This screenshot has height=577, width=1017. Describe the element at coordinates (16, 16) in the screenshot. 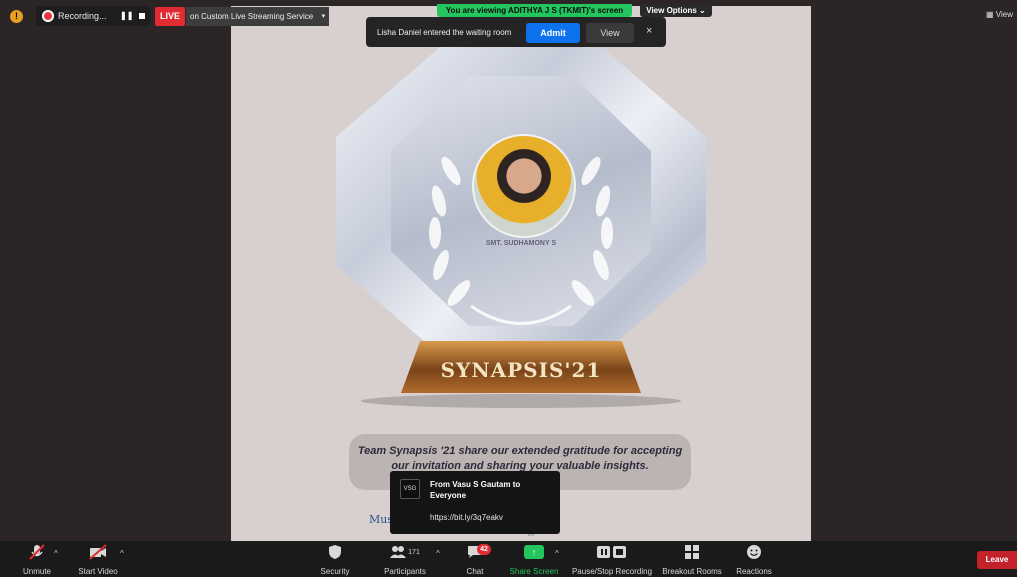

I see `meeting-info-shield-icon: !` at that location.